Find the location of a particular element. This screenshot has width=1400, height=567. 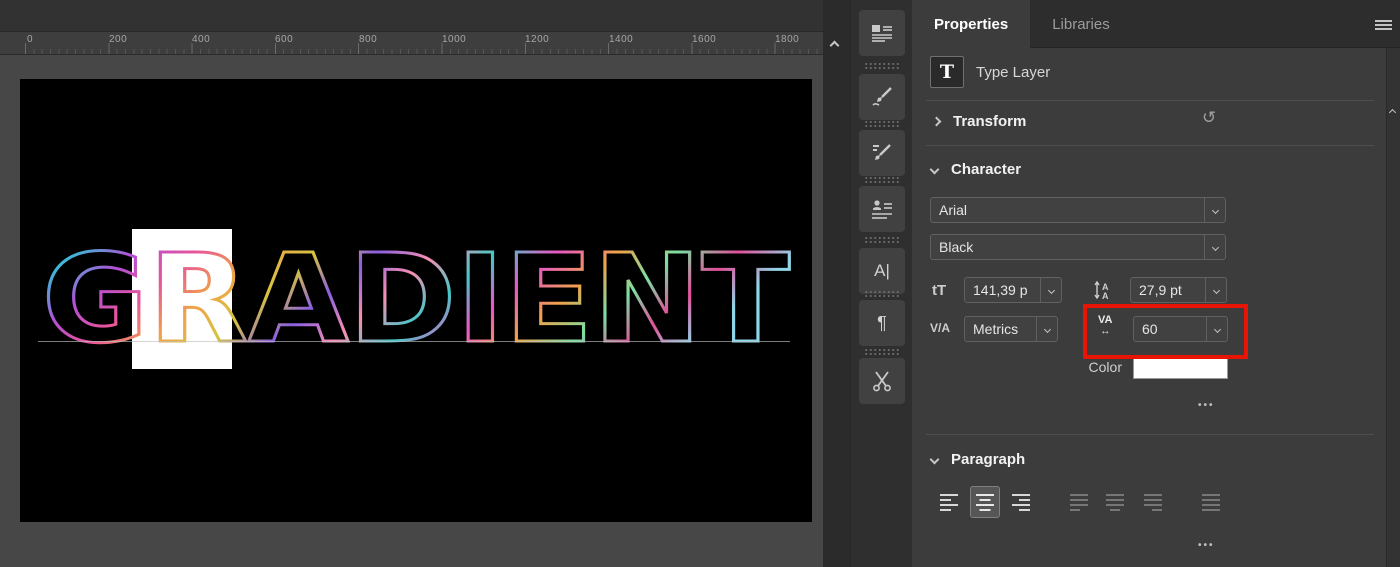

tracking-select: 60 is located at coordinates (1180, 329).